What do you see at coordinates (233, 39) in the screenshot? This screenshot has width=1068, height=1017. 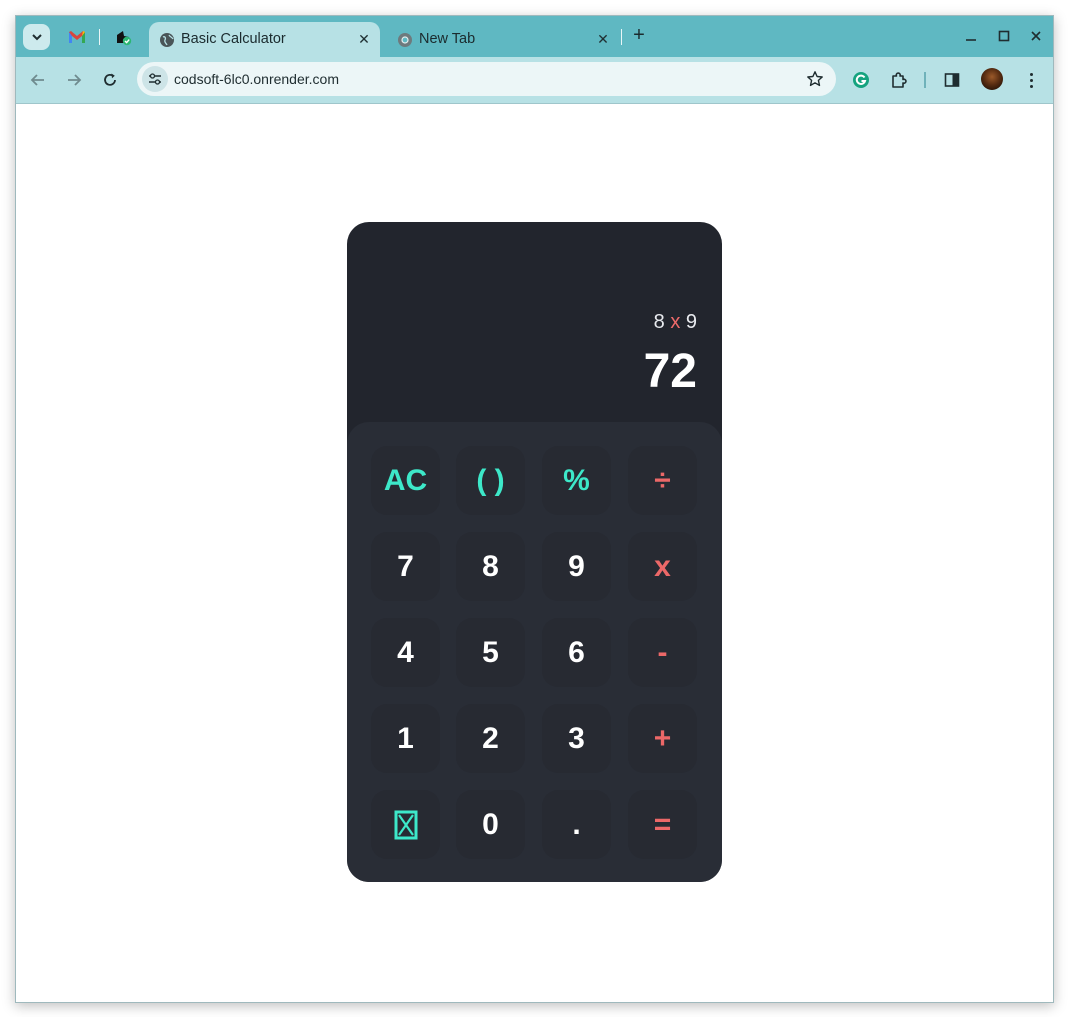 I see `tab-title: Basic Calculator` at bounding box center [233, 39].